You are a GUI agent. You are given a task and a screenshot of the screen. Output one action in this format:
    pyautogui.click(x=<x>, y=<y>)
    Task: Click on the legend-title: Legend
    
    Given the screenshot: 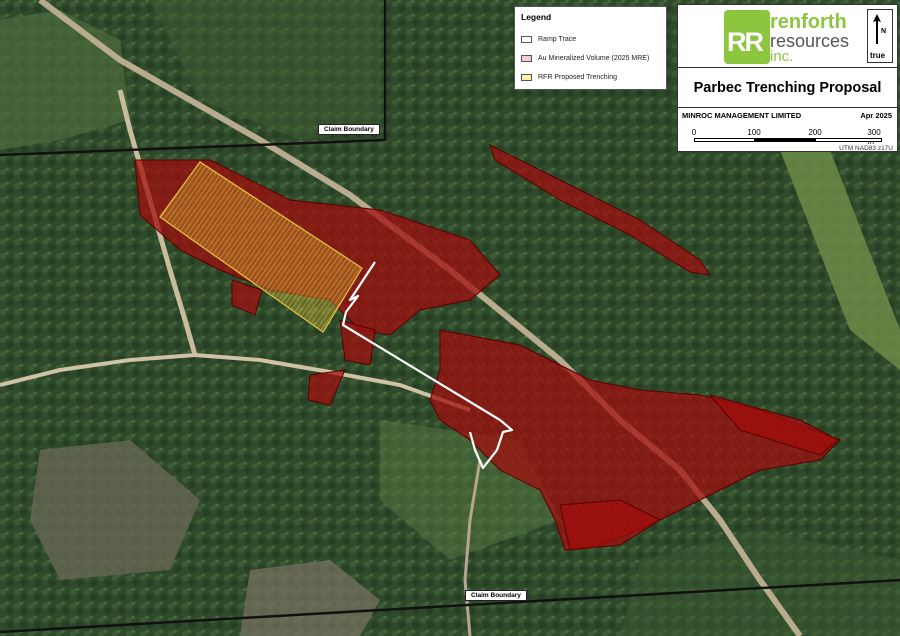 What is the action you would take?
    pyautogui.click(x=536, y=17)
    